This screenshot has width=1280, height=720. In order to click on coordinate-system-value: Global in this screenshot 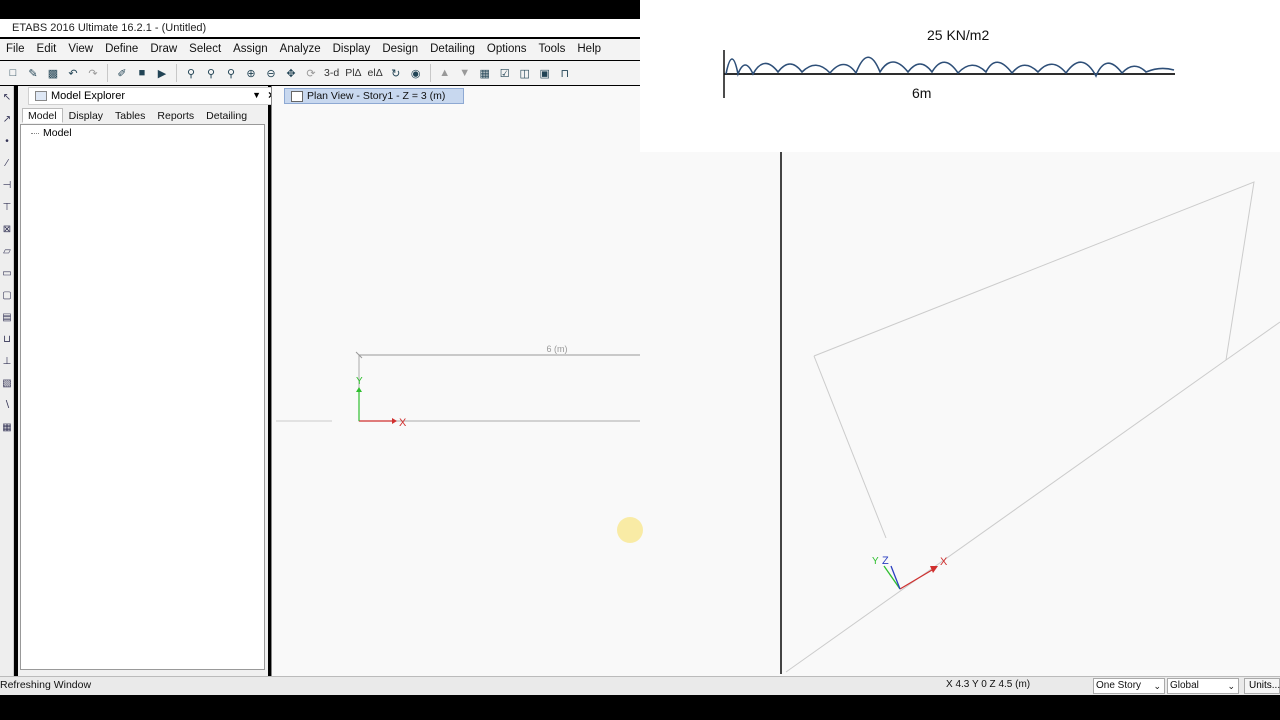, I will do `click(1184, 685)`.